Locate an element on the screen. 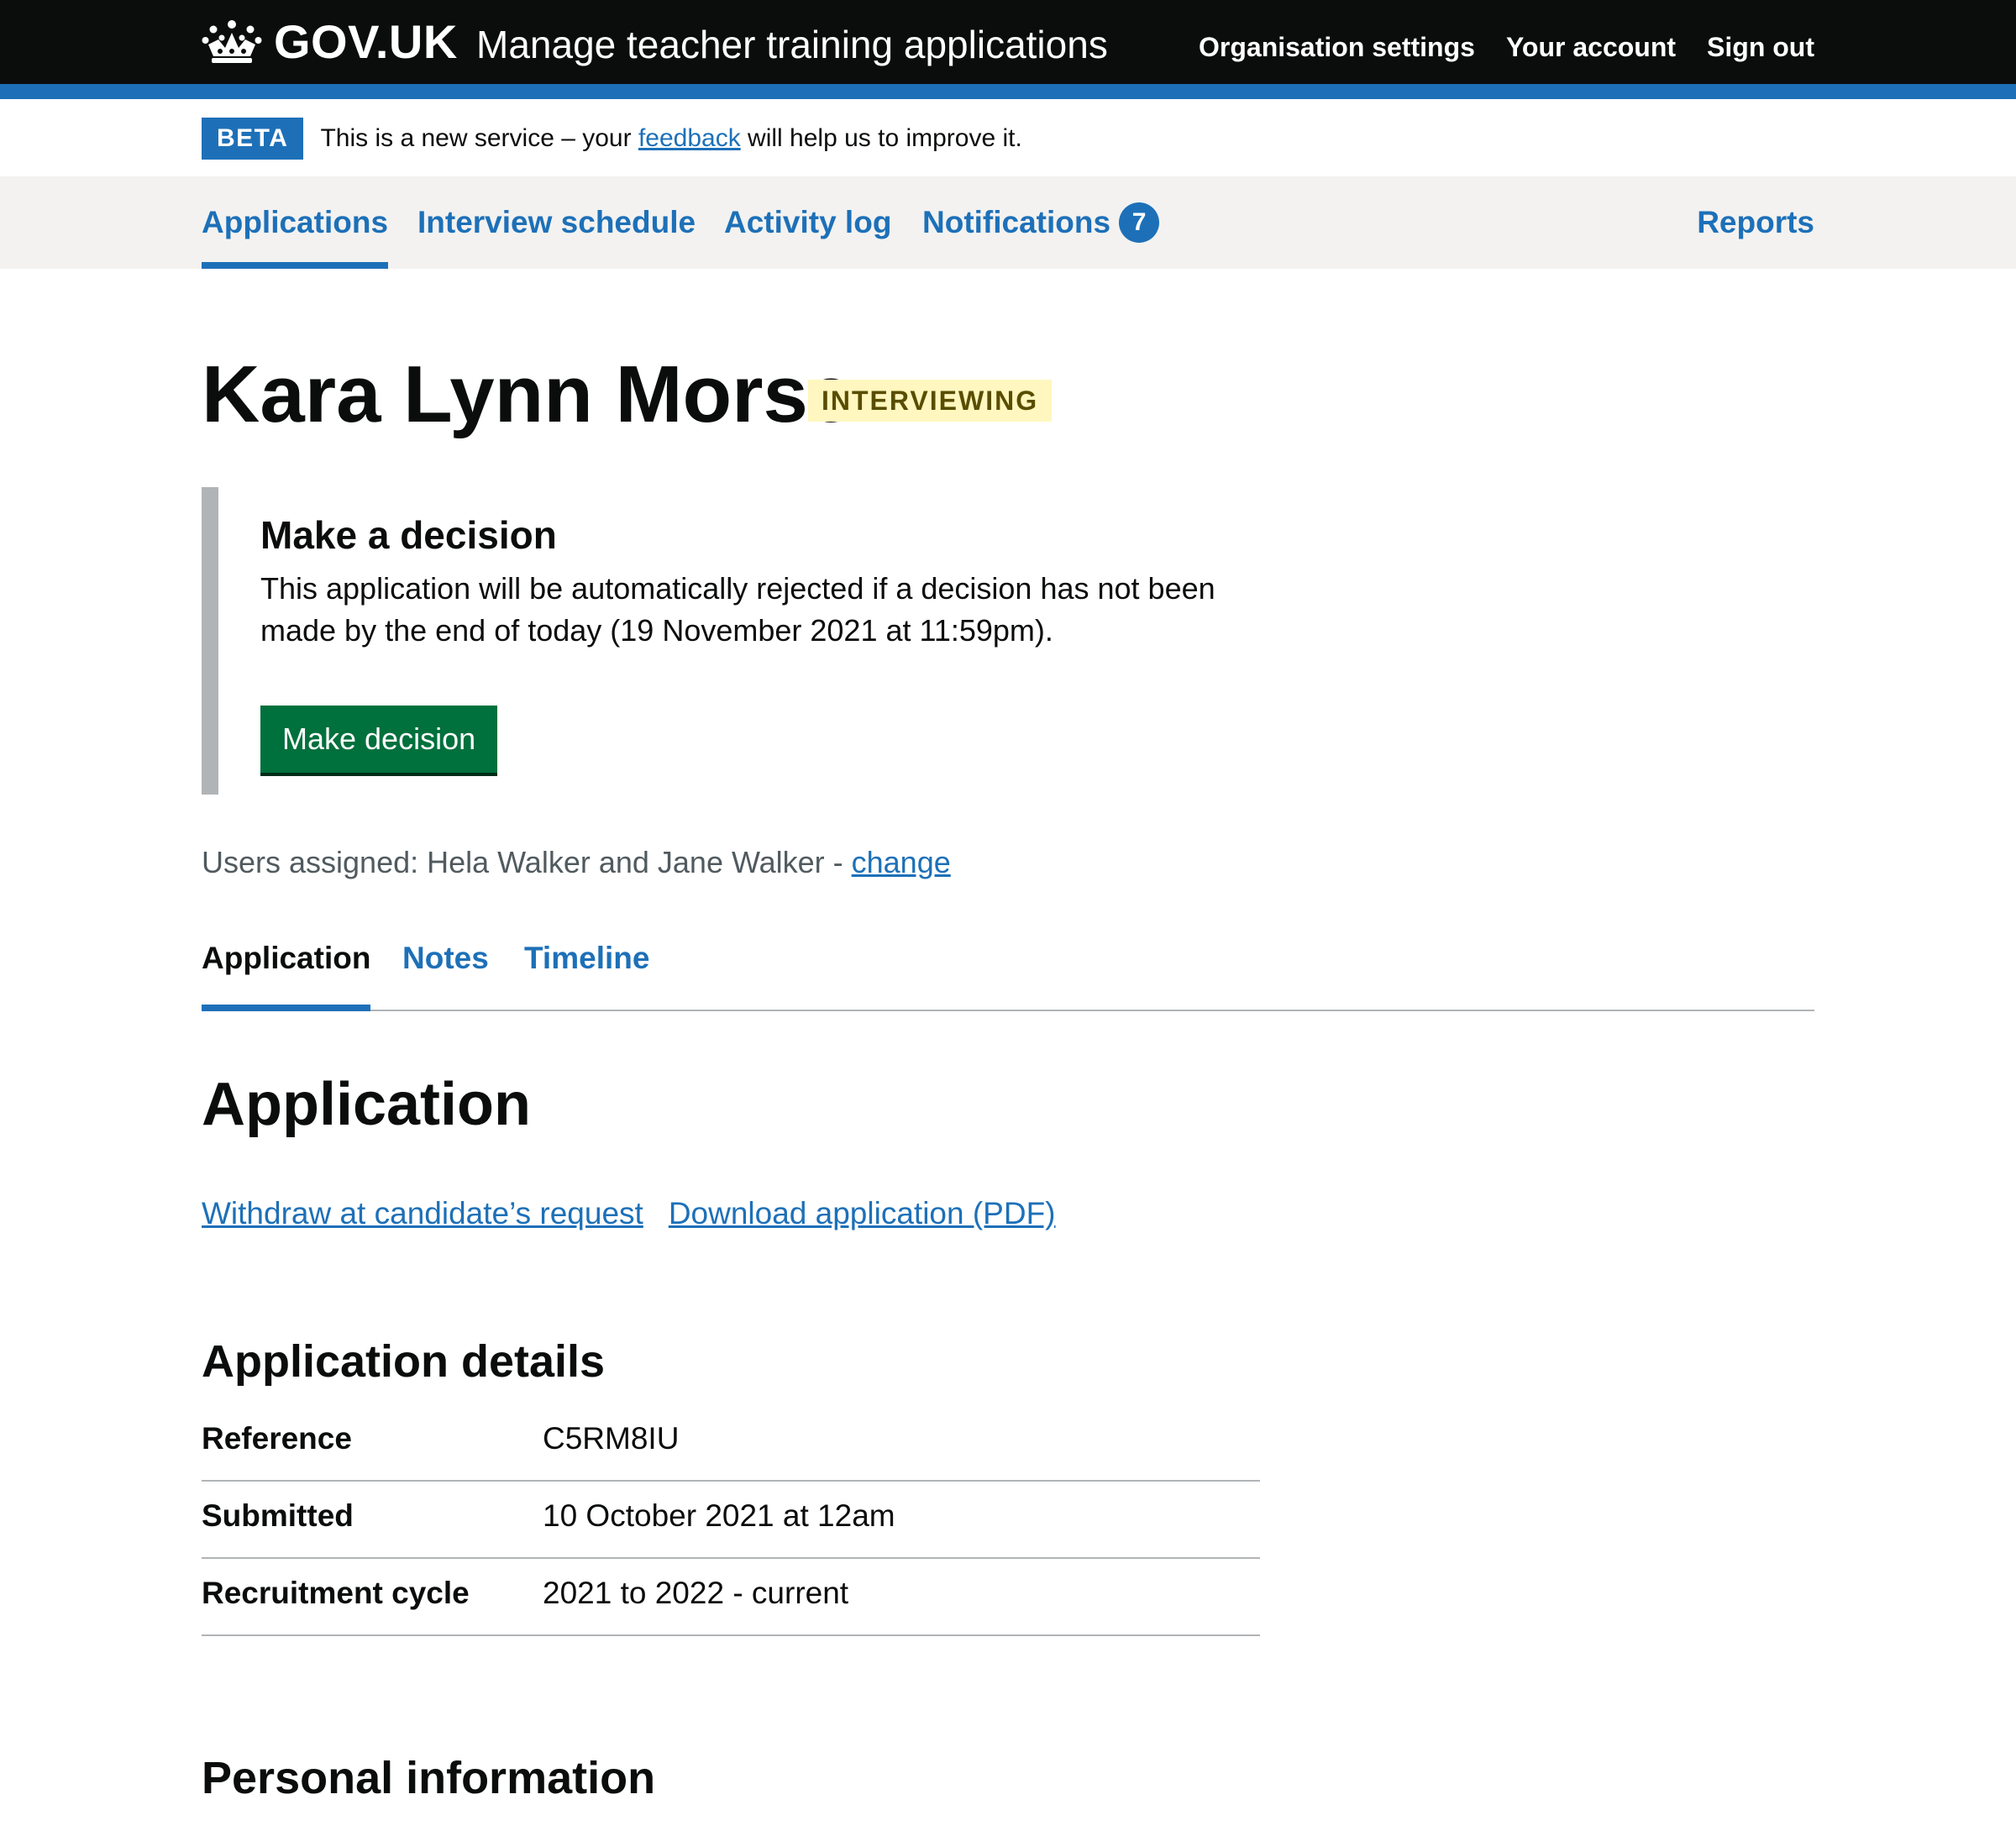 This screenshot has height=1831, width=2016. feedback-link: feedback is located at coordinates (689, 138).